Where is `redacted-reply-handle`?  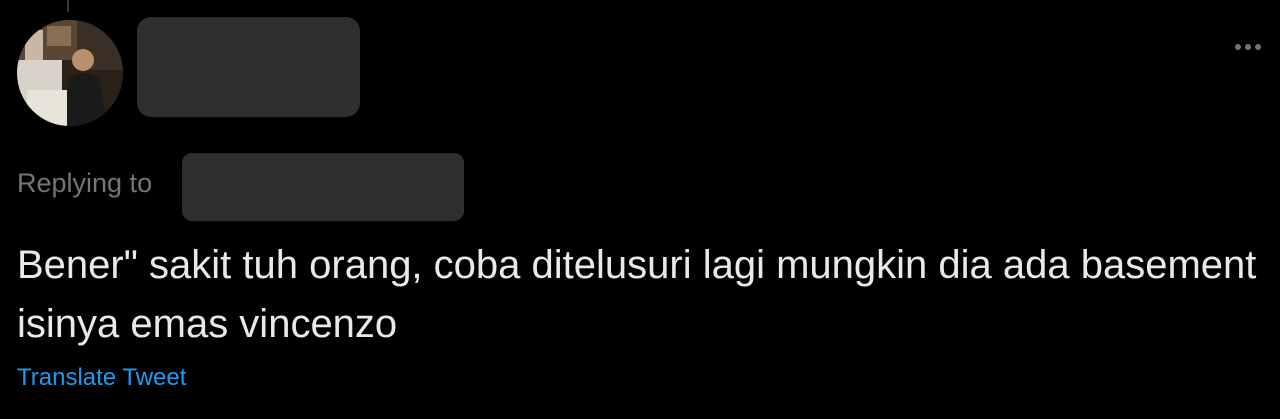
redacted-reply-handle is located at coordinates (323, 187).